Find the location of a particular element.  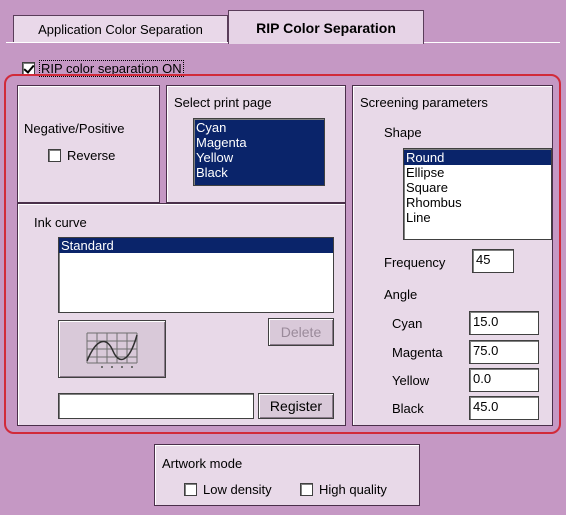

tab-application-color-separation: Application Color Separation is located at coordinates (120, 29).